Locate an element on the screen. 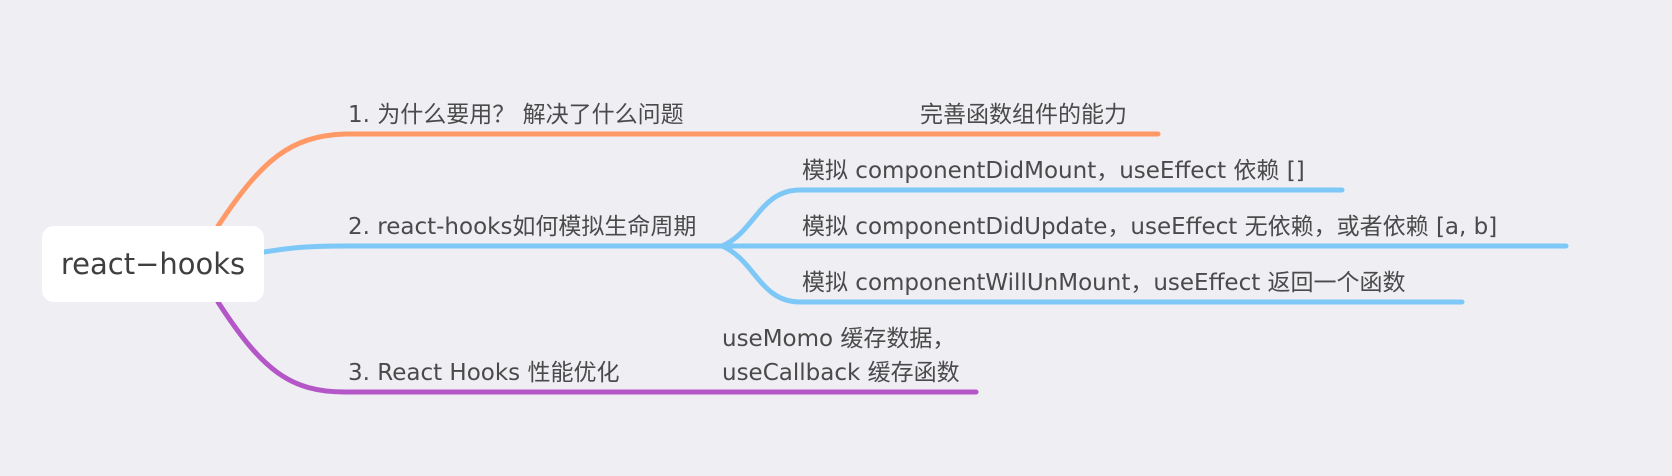  branch-1-label: 1. 为什么要用？ 解决了什么问题 is located at coordinates (516, 115).